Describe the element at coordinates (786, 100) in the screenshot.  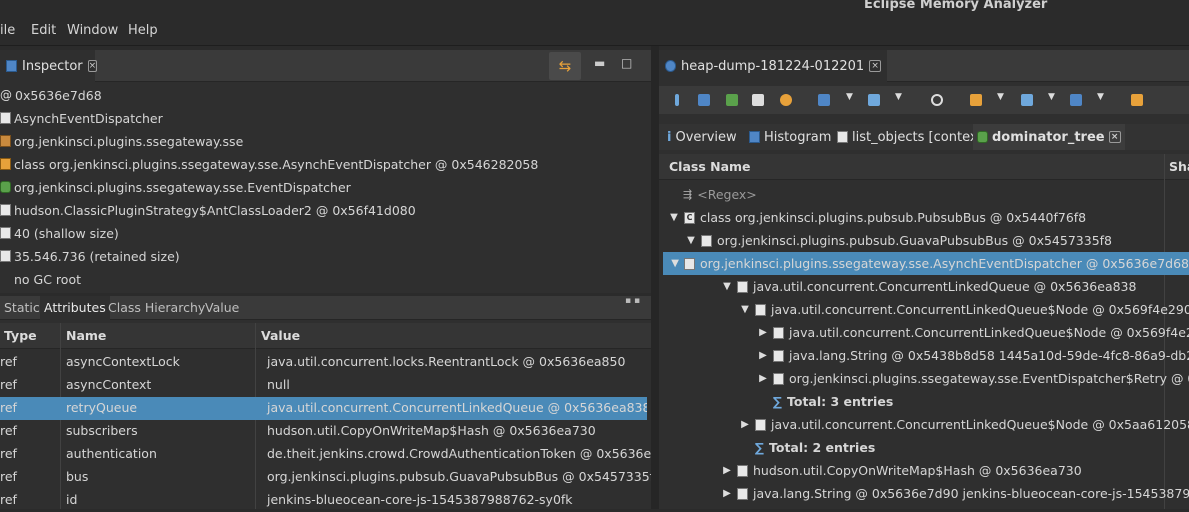
I see `thread-overview-icon` at that location.